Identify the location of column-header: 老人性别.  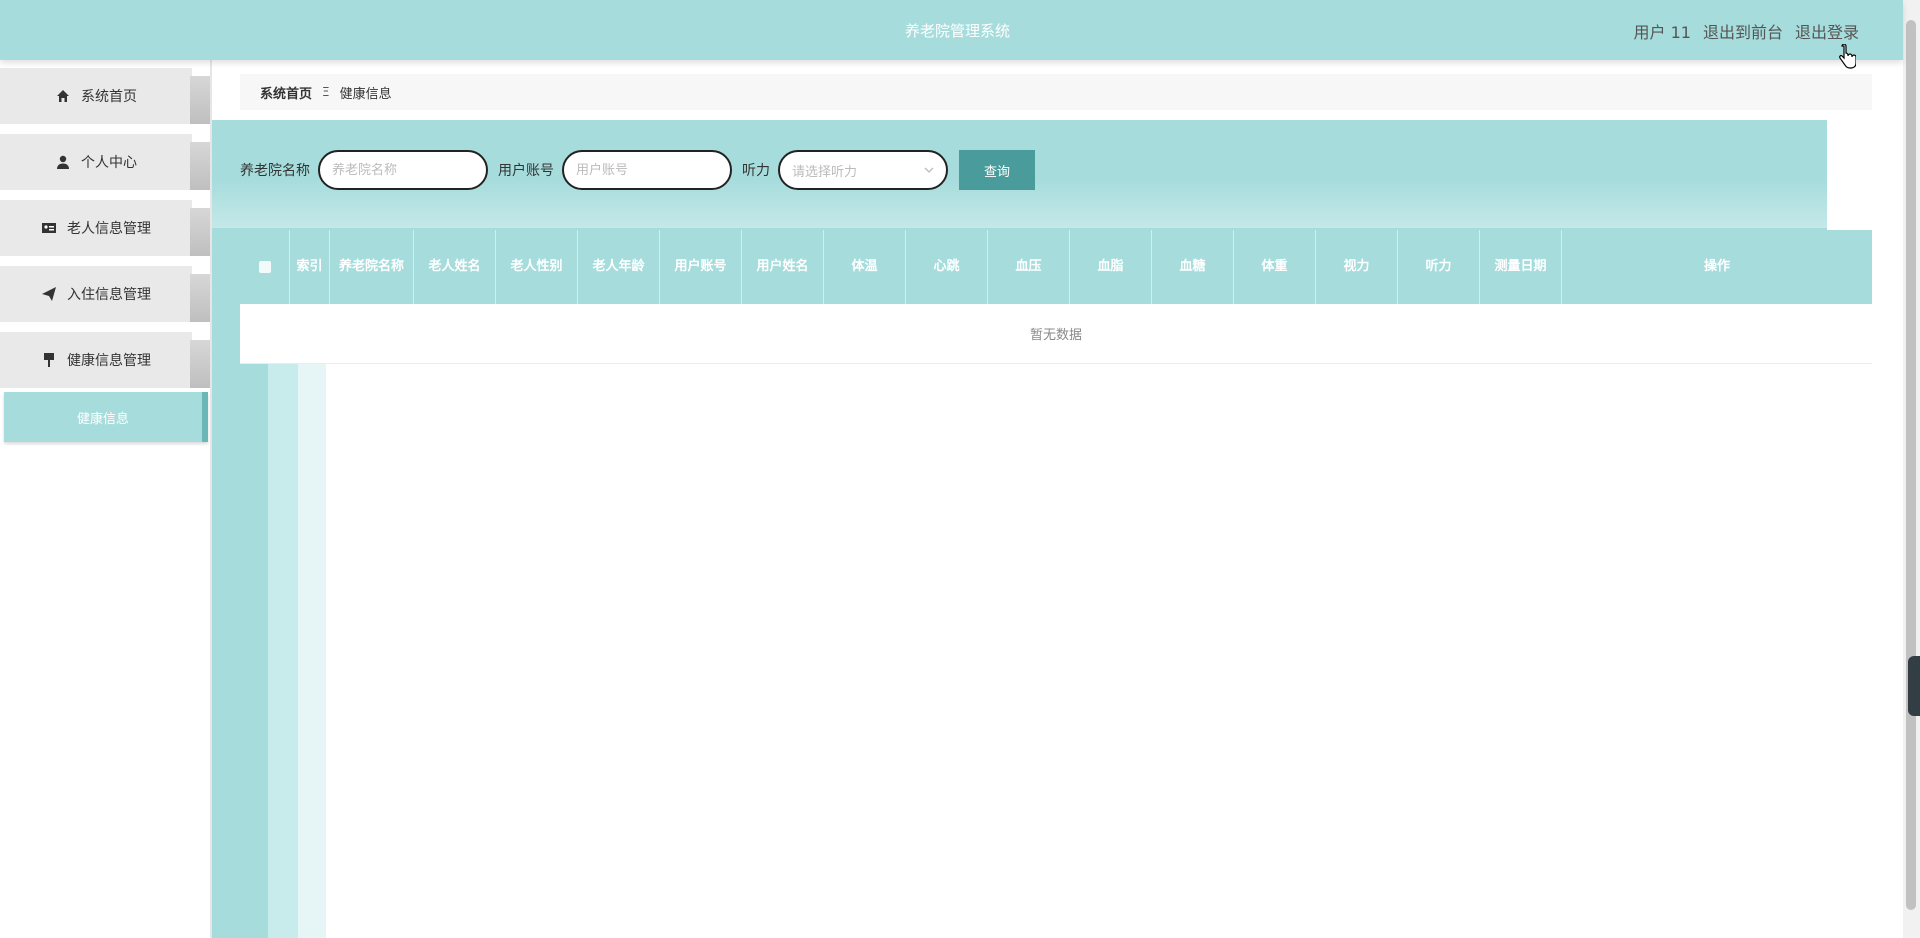
(537, 267).